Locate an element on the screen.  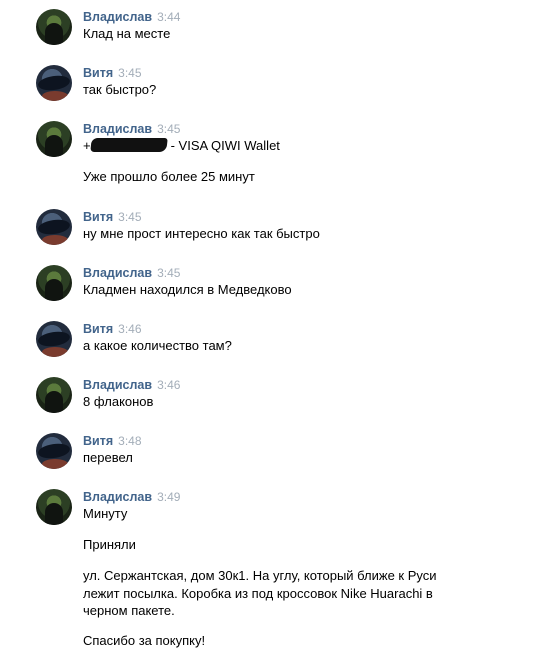
message-text: Минуту is located at coordinates (105, 513).